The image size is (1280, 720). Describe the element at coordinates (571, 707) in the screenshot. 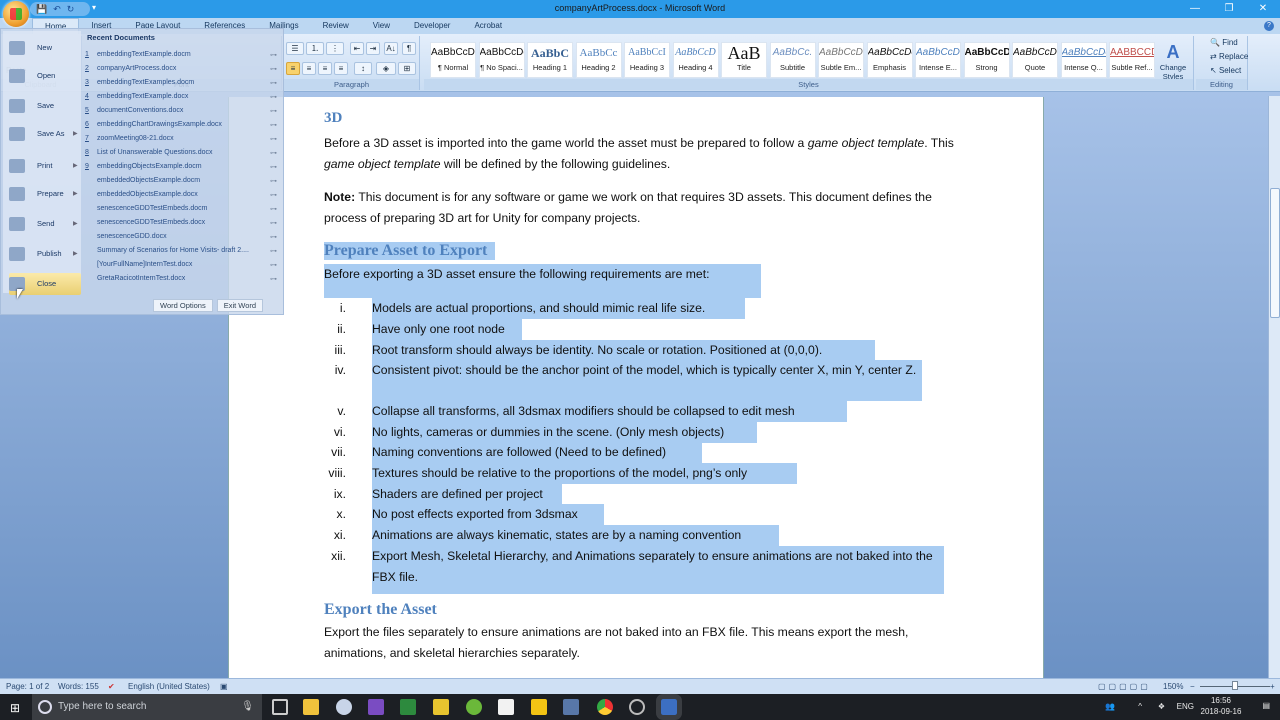

I see `postgresql-icon` at that location.